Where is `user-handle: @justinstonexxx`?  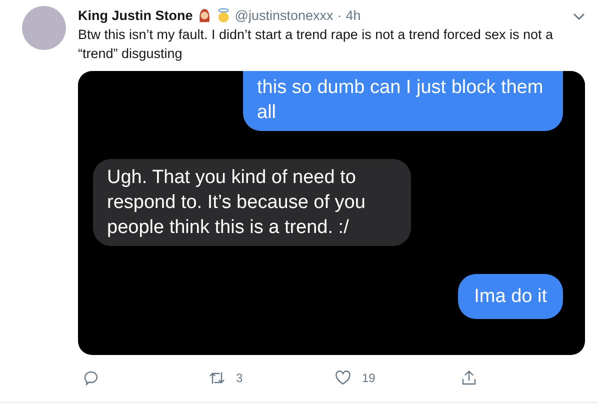
user-handle: @justinstonexxx is located at coordinates (284, 15).